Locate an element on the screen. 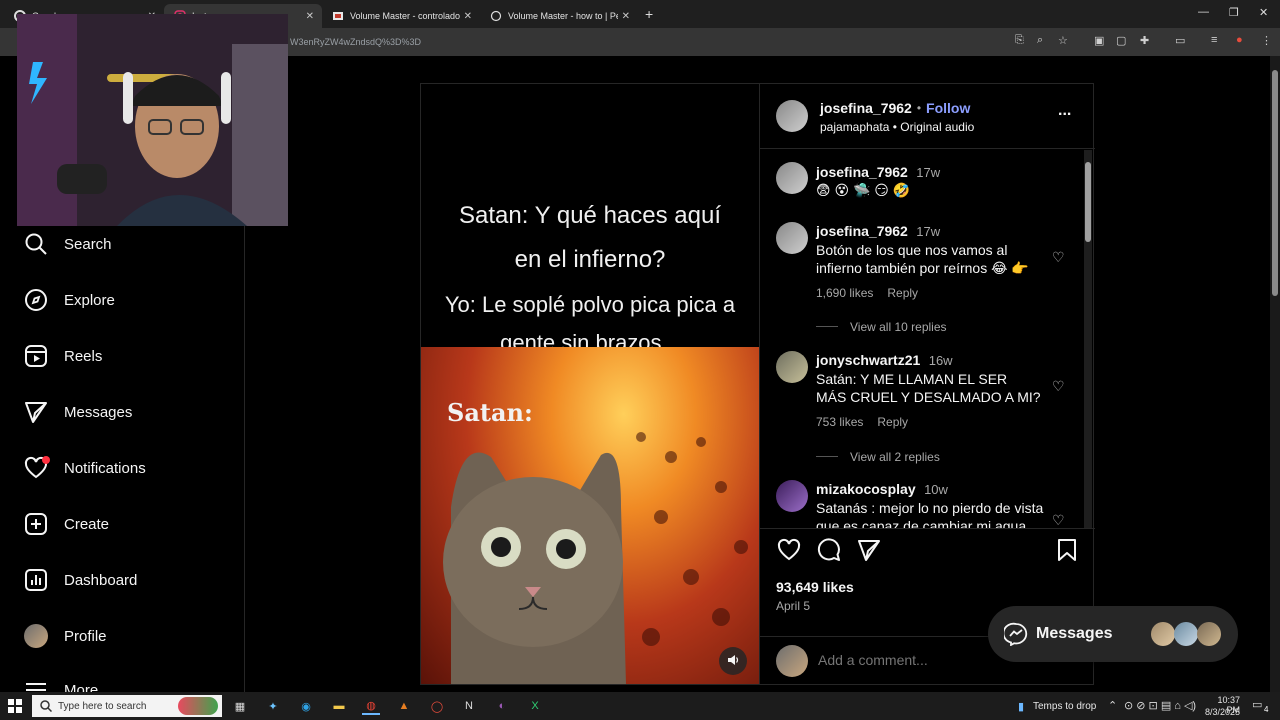  sidebar-item-create: Create is located at coordinates (66, 524).